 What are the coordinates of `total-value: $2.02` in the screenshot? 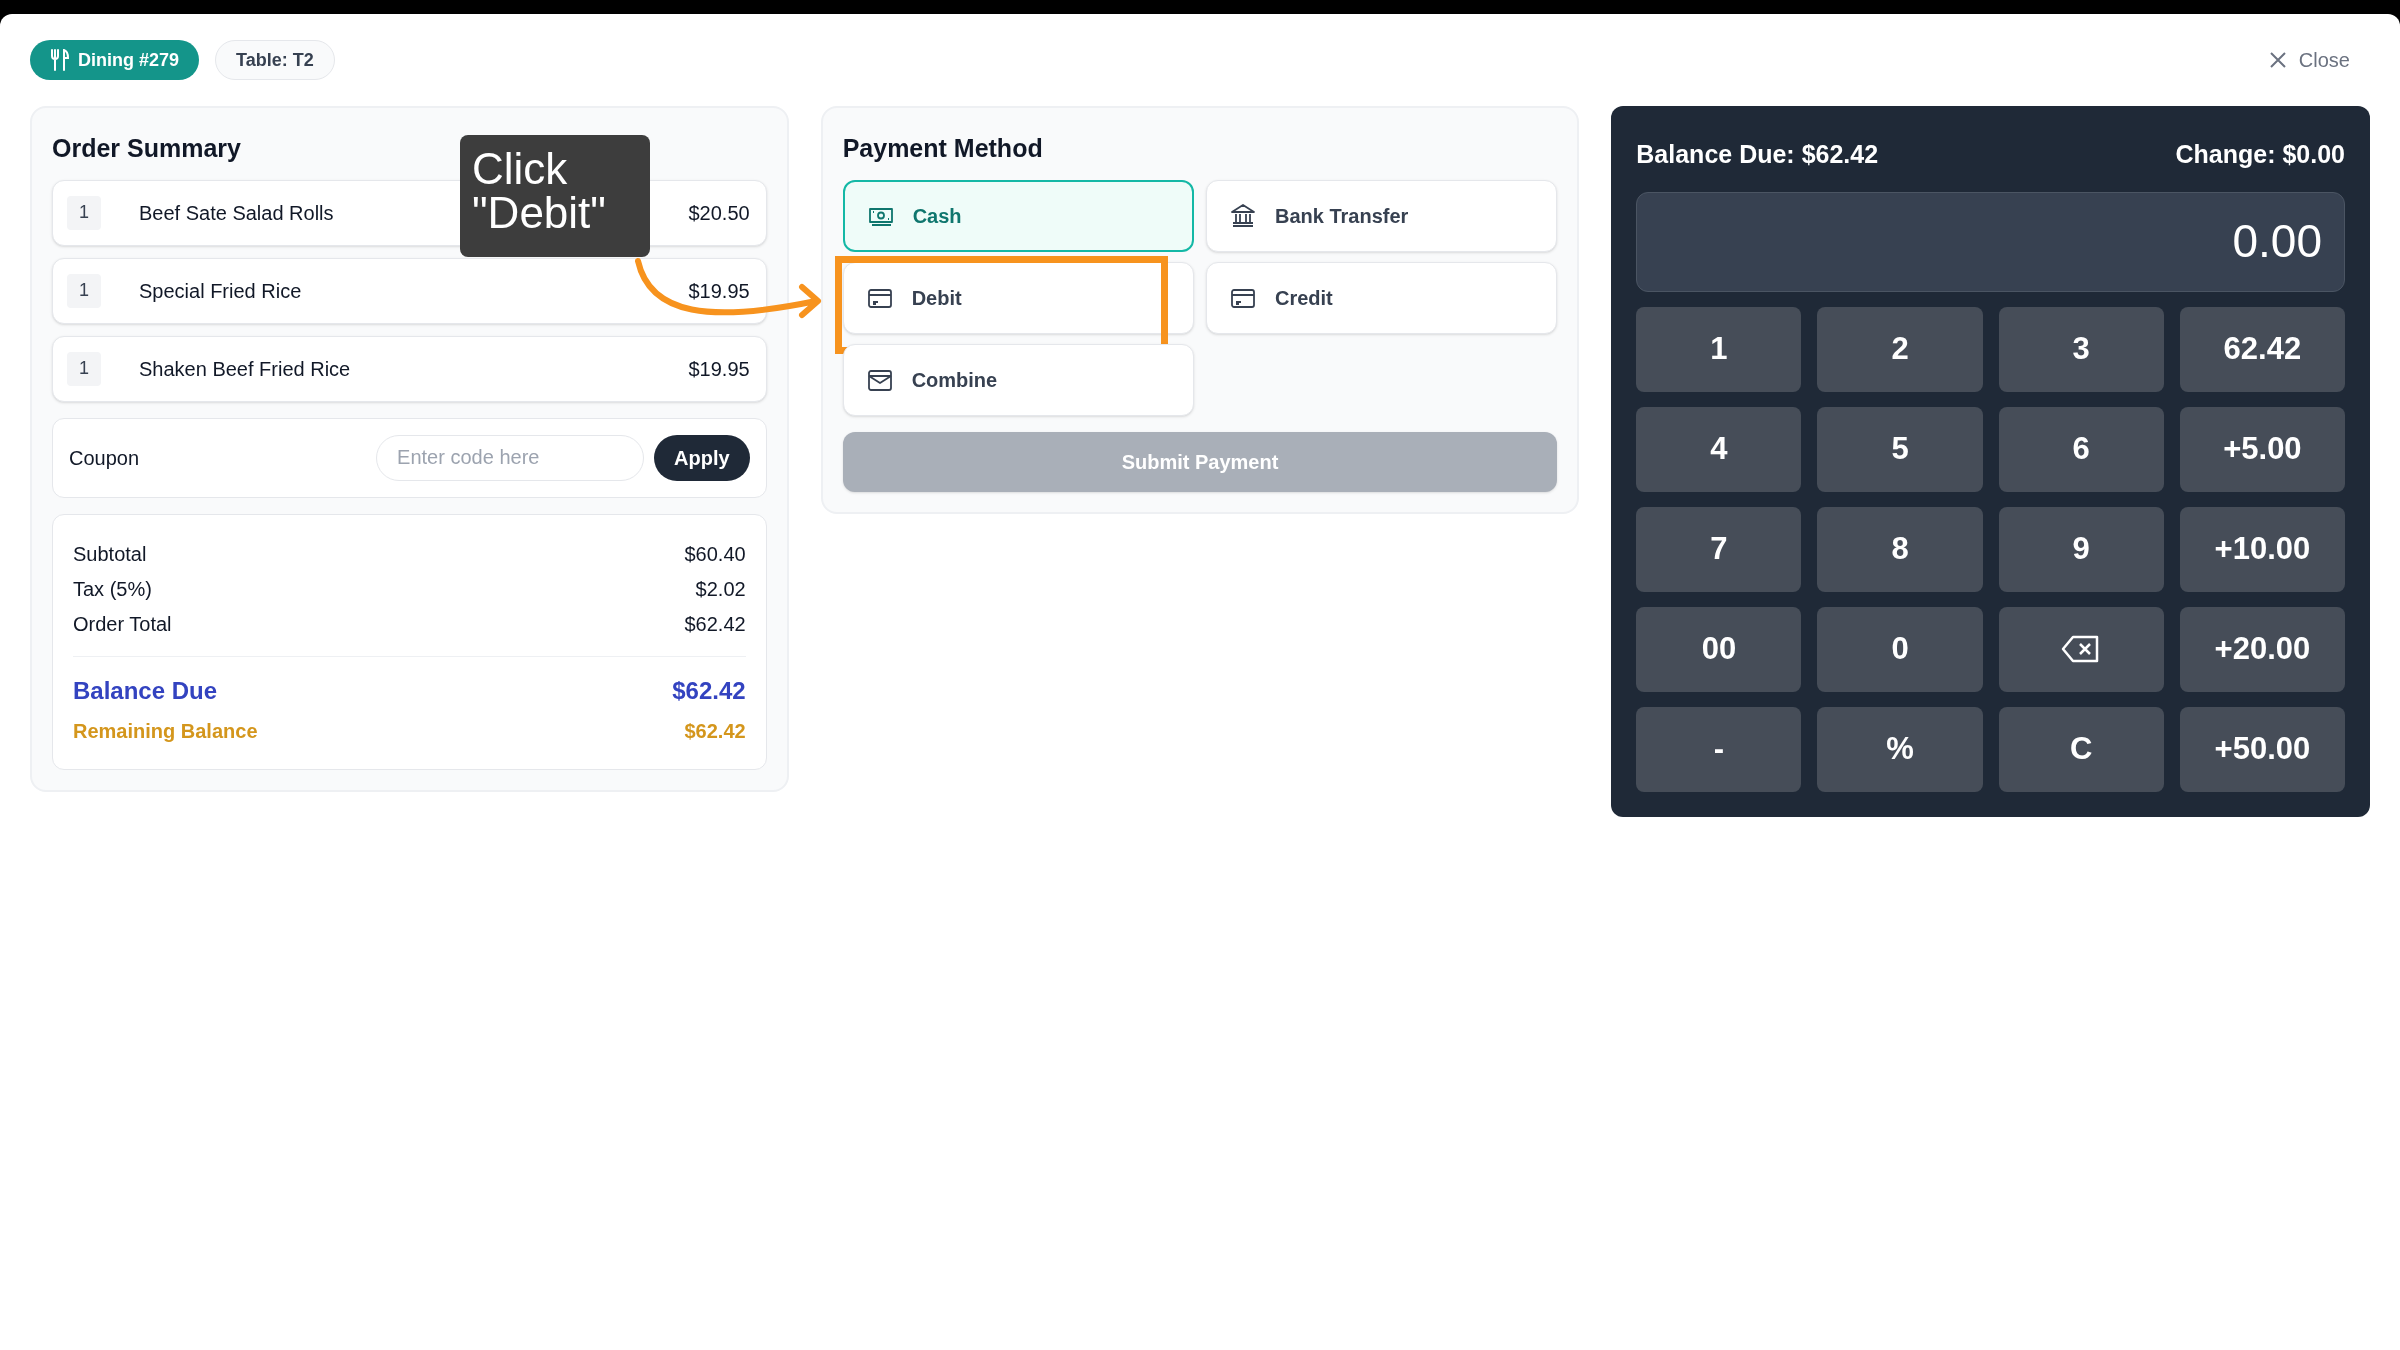 It's located at (720, 589).